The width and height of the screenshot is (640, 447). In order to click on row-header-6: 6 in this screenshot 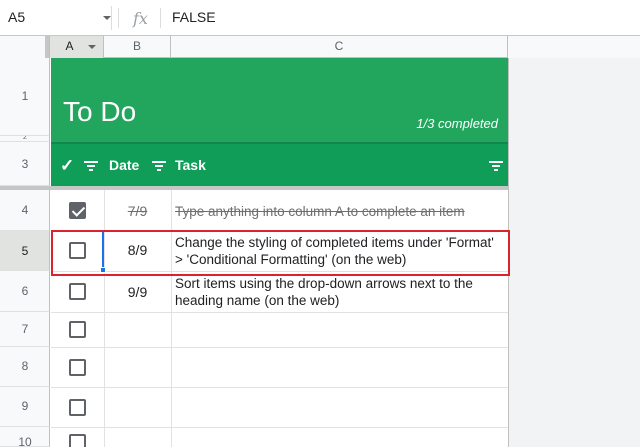, I will do `click(25, 291)`.